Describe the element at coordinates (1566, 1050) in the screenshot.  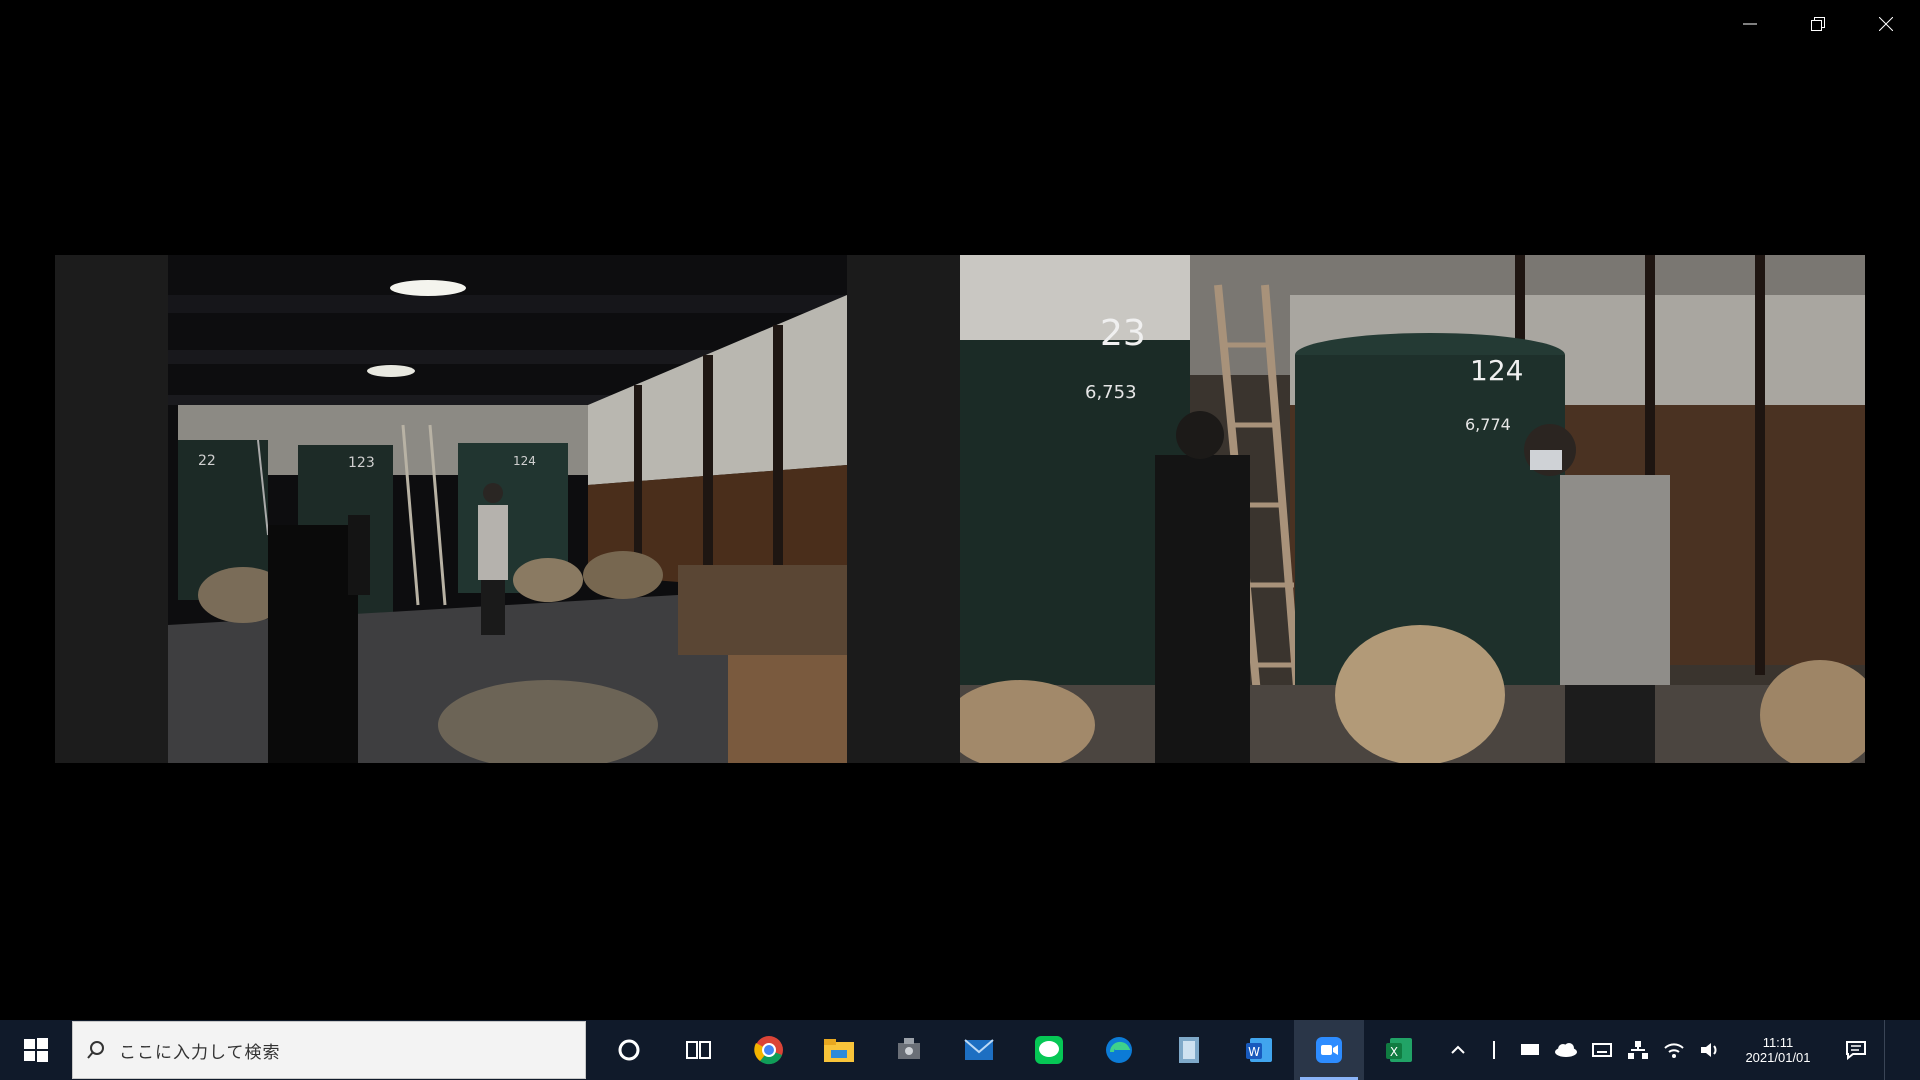
I see `onedrive-cloud-icon` at that location.